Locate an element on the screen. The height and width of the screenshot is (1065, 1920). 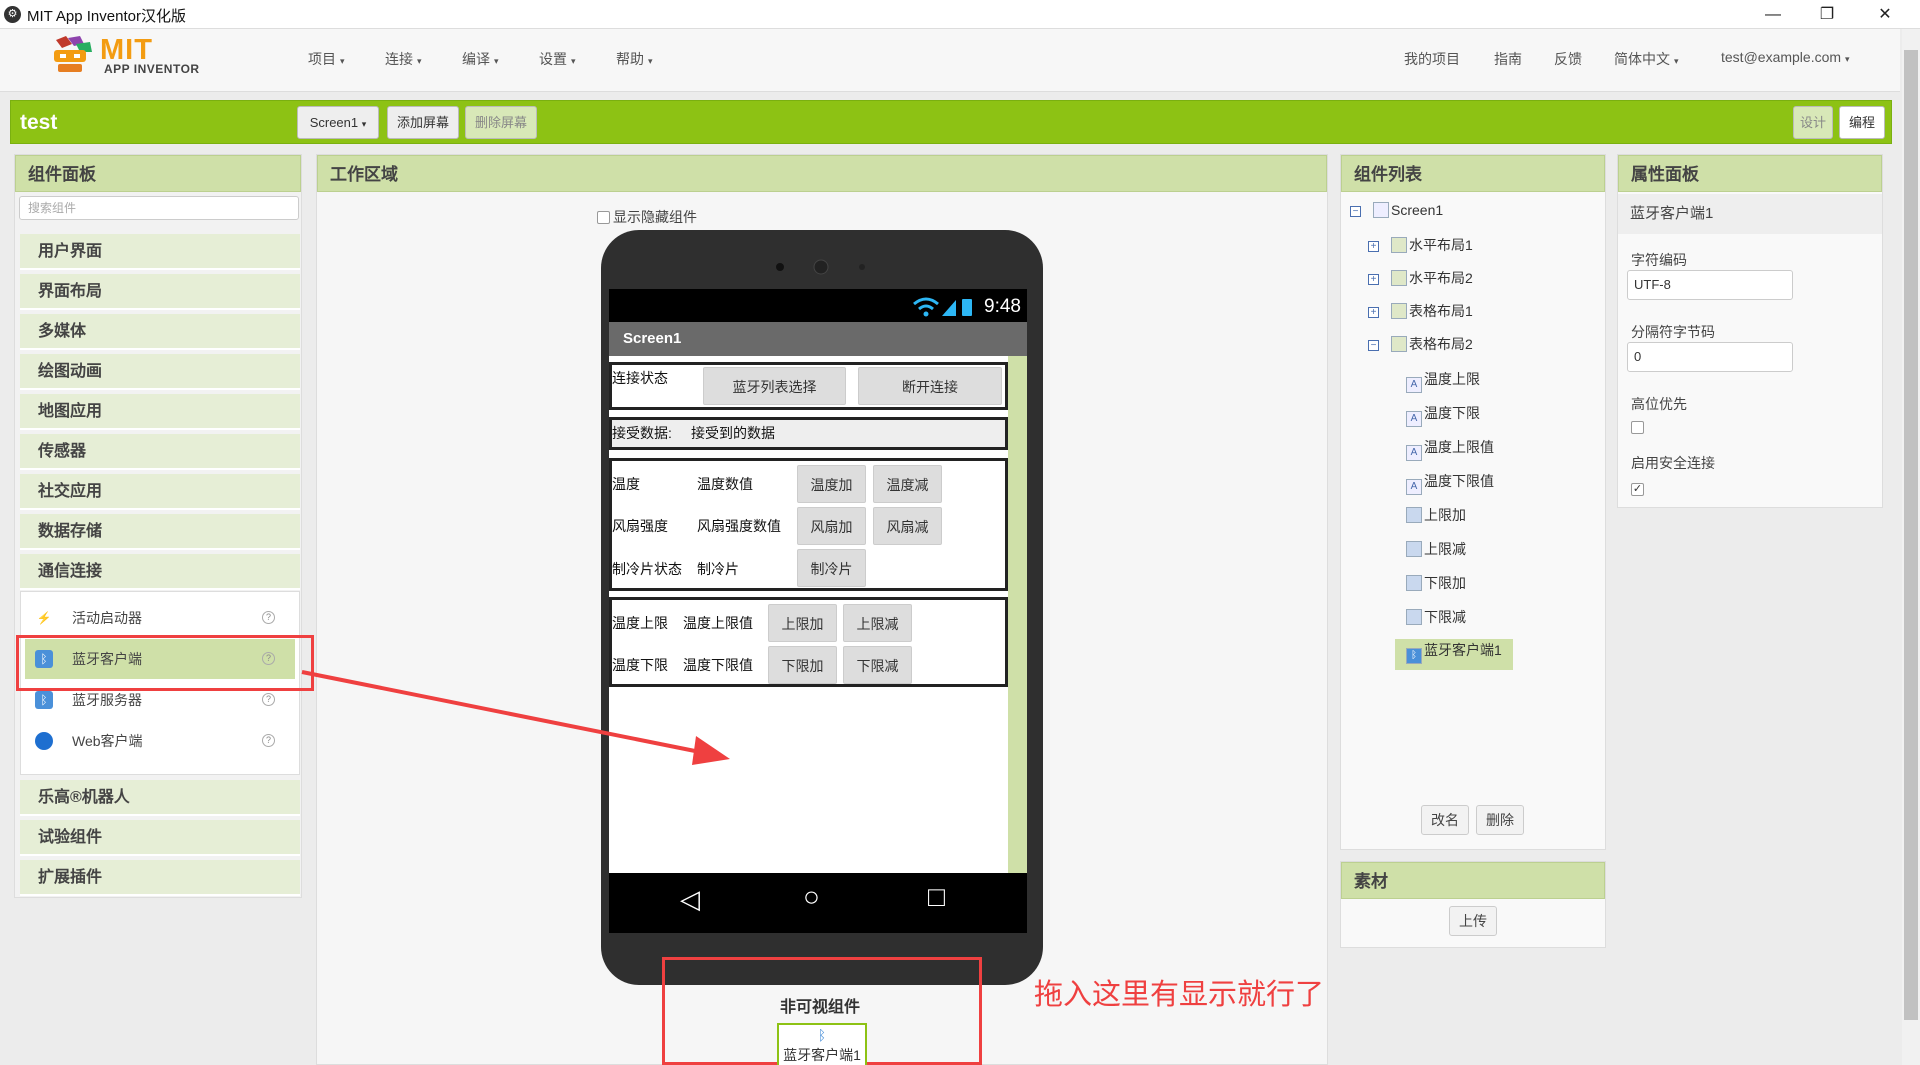
project-title: test is located at coordinates (39, 122).